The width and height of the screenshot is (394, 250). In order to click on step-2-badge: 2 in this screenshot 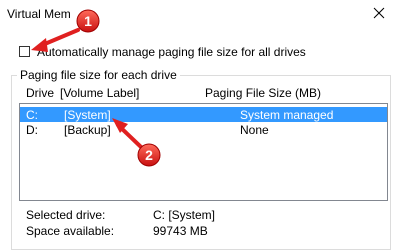, I will do `click(149, 155)`.